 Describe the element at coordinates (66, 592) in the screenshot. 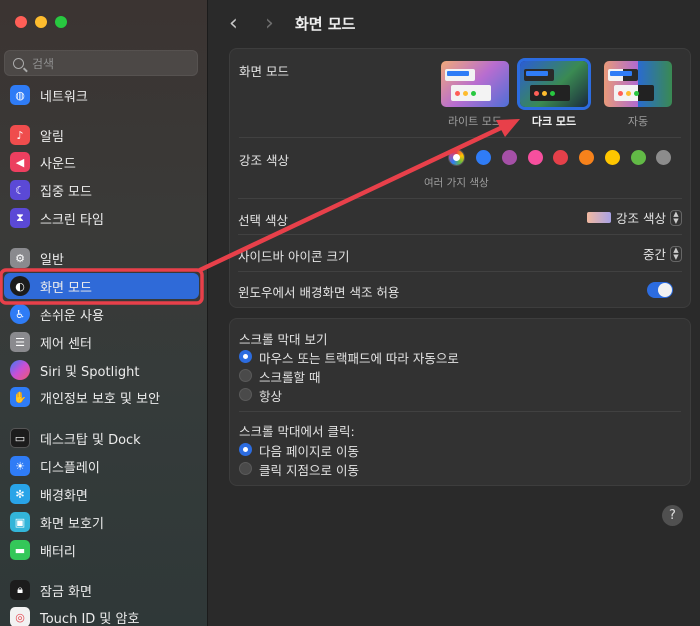

I see `sidebar-item-label: 잠금 화면` at that location.